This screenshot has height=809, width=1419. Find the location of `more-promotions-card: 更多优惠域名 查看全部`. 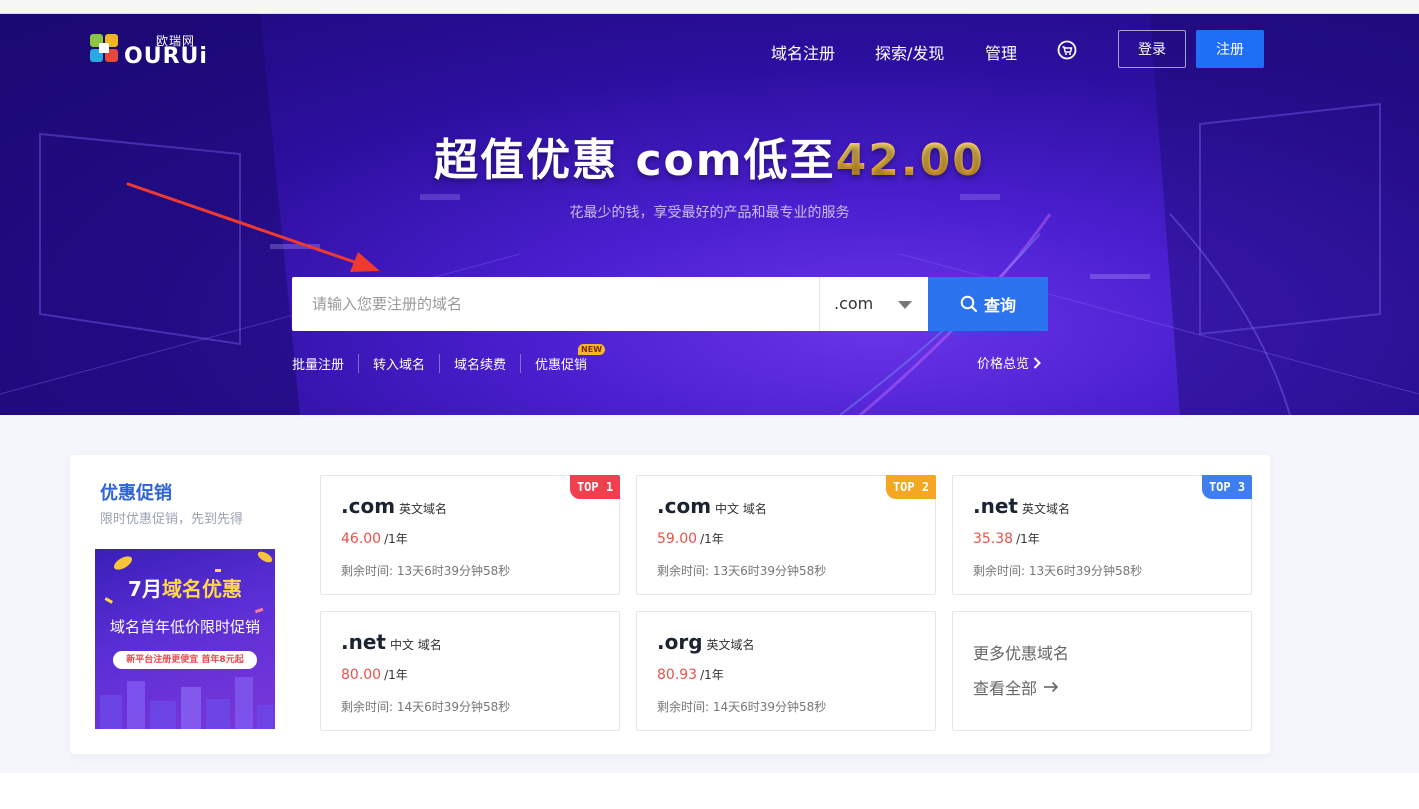

more-promotions-card: 更多优惠域名 查看全部 is located at coordinates (1102, 671).